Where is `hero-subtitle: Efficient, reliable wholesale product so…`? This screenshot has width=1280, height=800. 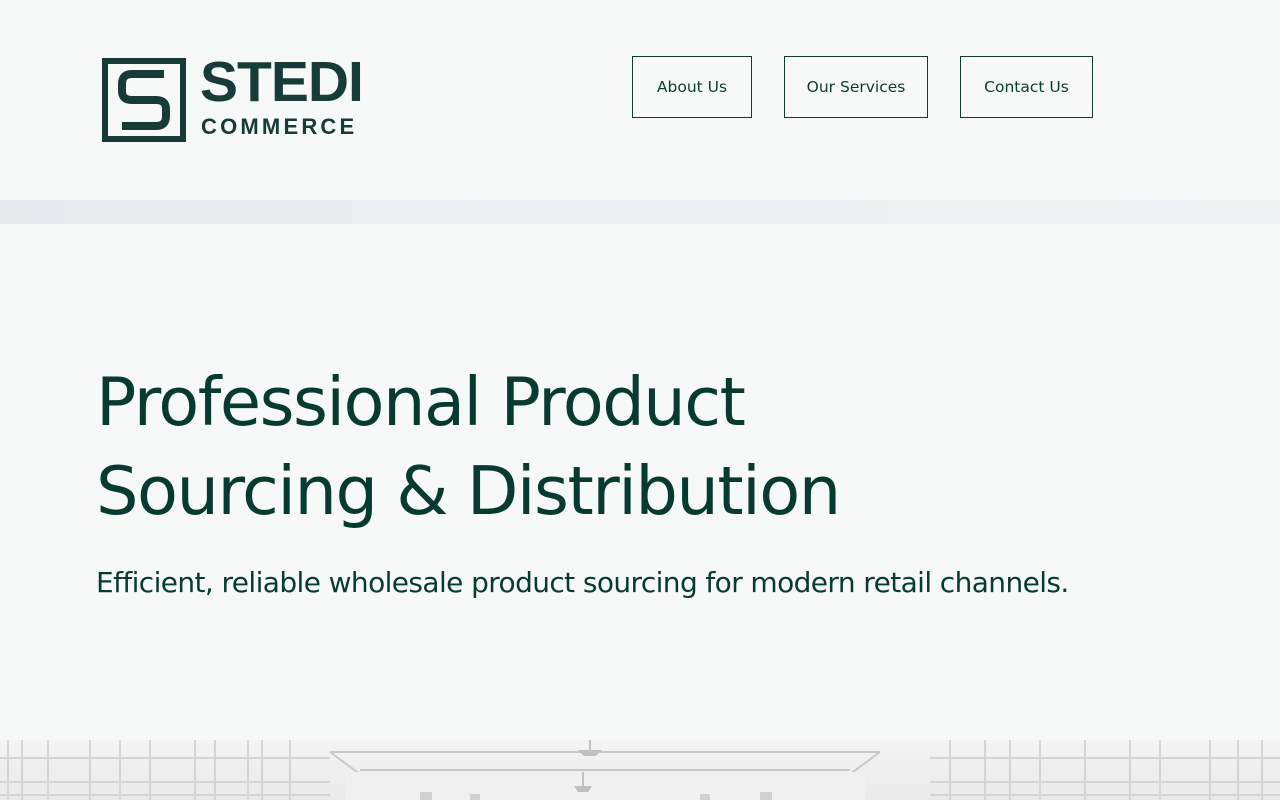 hero-subtitle: Efficient, reliable wholesale product so… is located at coordinates (582, 582).